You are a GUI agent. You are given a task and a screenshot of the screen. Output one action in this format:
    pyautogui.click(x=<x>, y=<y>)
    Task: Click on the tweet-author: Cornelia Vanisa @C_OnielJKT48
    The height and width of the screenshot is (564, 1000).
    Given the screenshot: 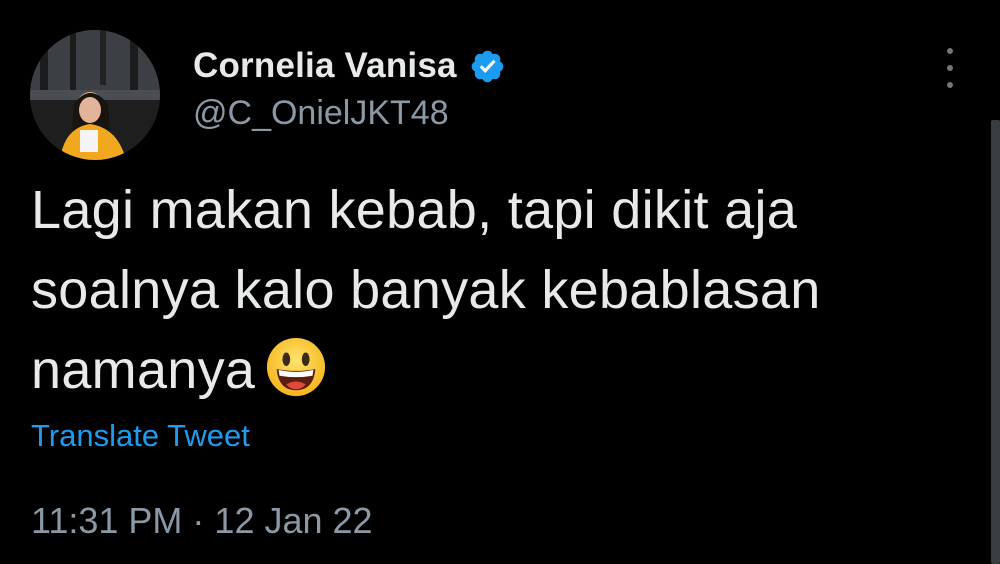 What is the action you would take?
    pyautogui.click(x=349, y=88)
    